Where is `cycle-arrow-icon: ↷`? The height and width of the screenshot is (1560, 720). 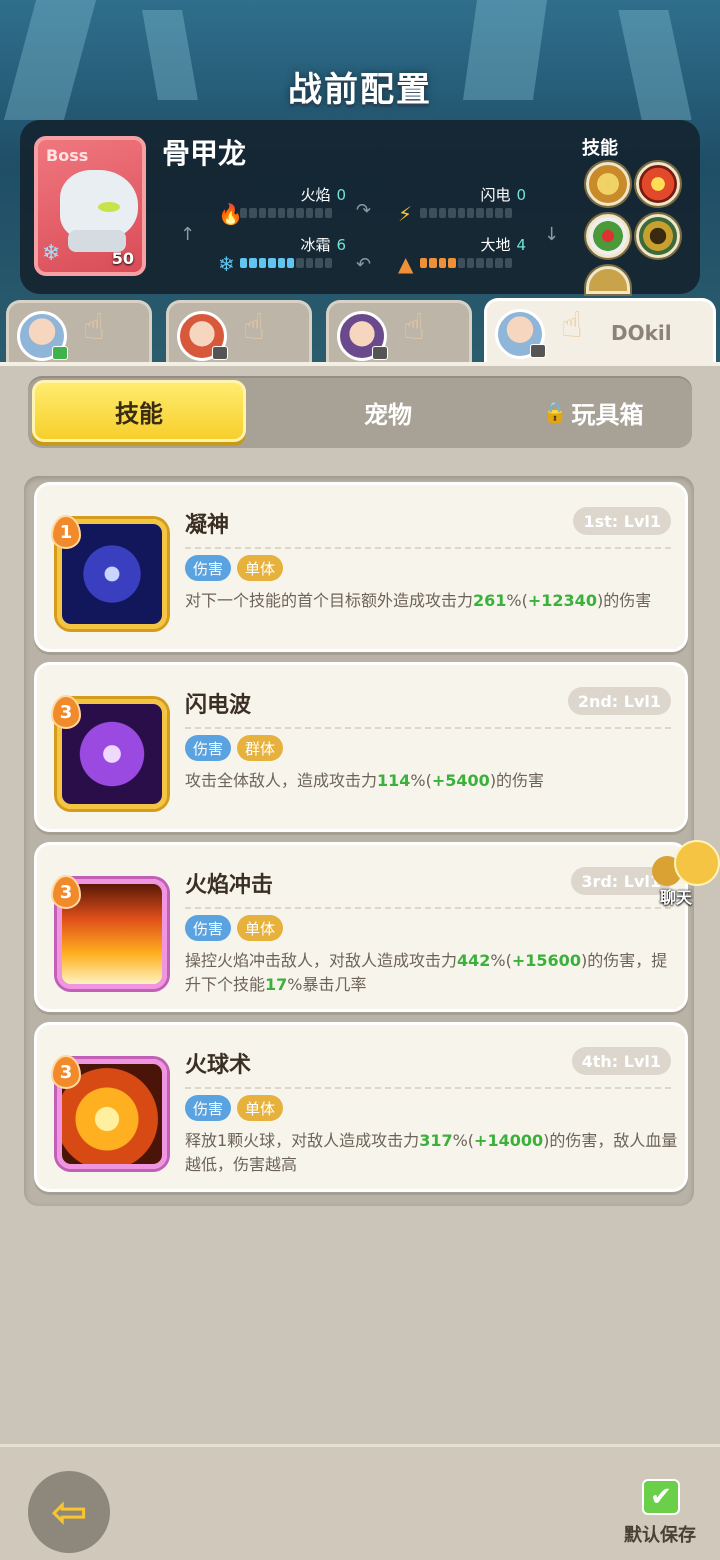 cycle-arrow-icon: ↷ is located at coordinates (364, 210).